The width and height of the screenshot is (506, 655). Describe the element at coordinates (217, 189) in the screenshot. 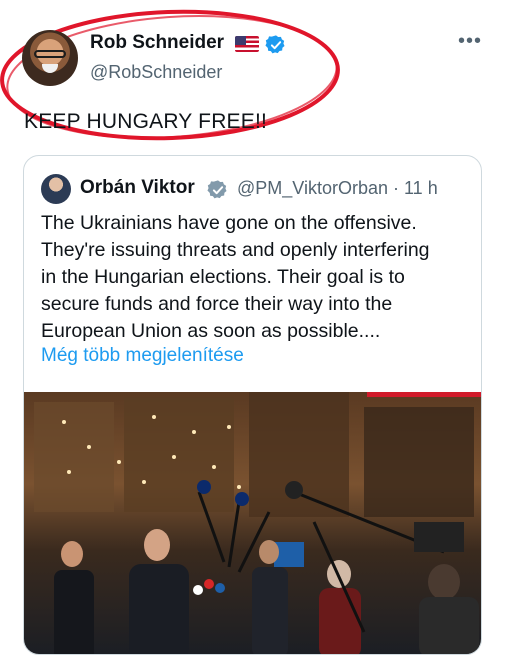

I see `verified-badge-gray-icon` at that location.